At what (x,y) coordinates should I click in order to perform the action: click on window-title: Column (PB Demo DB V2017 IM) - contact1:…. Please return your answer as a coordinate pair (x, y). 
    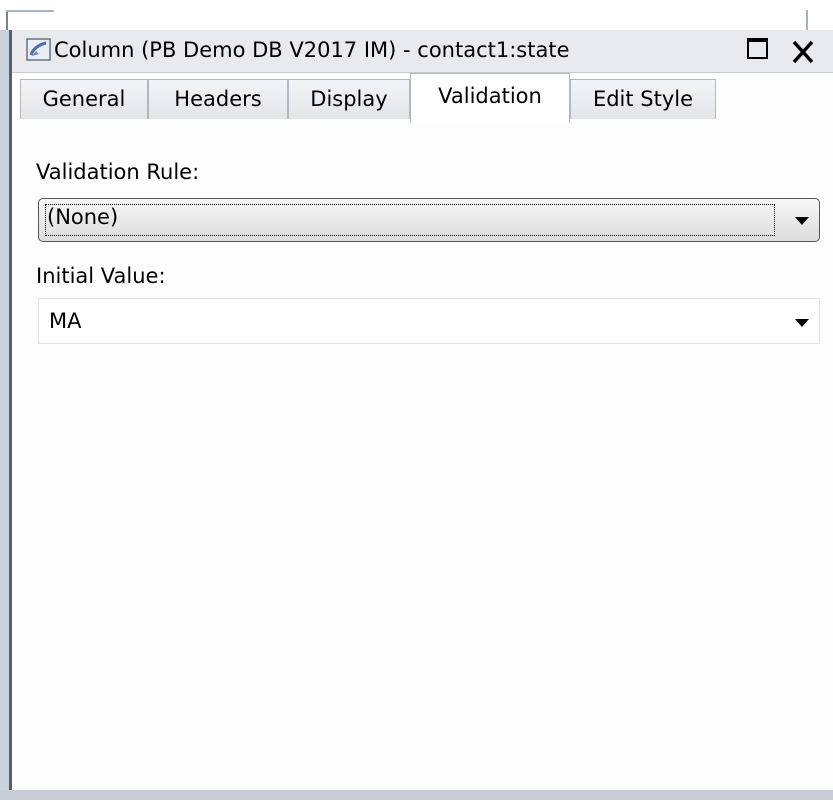
    Looking at the image, I should click on (312, 50).